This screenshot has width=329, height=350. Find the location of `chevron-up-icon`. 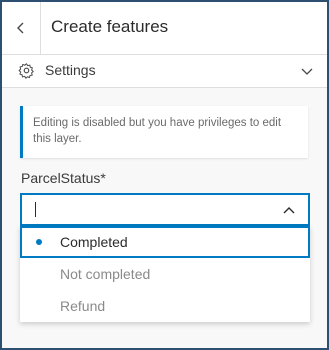

chevron-up-icon is located at coordinates (289, 211).